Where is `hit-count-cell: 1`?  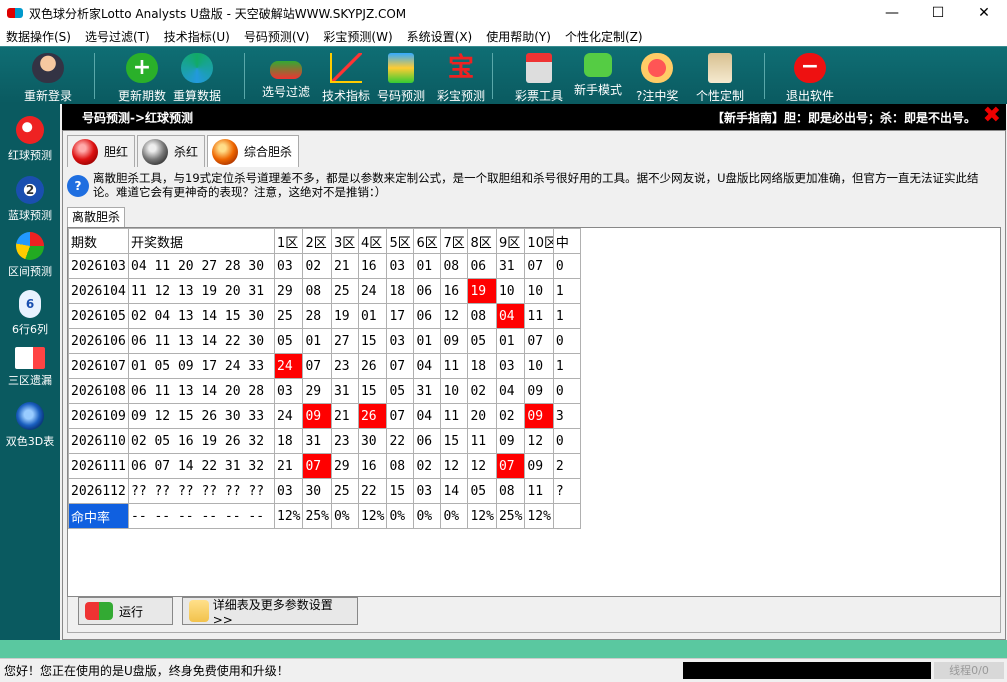
hit-count-cell: 1 is located at coordinates (566, 316).